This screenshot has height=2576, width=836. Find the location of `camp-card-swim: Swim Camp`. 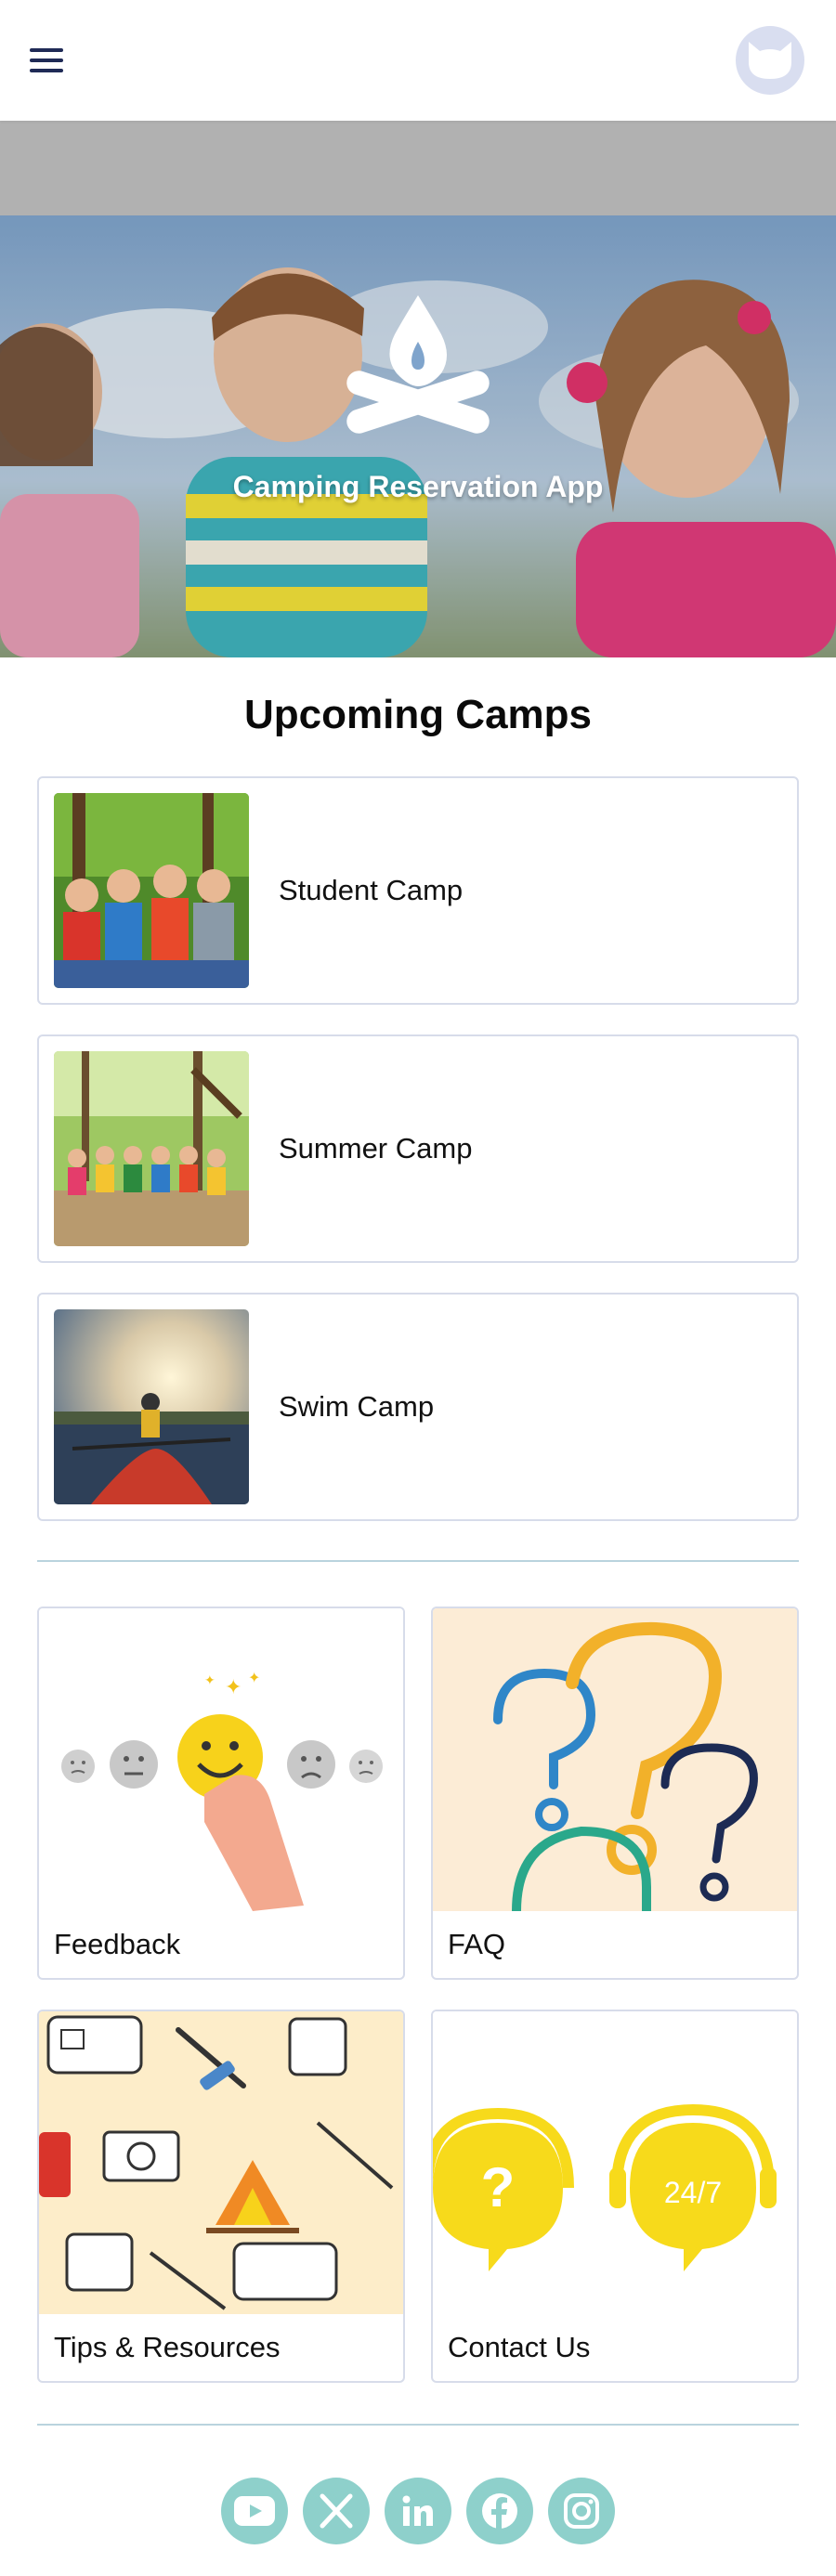

camp-card-swim: Swim Camp is located at coordinates (418, 1407).